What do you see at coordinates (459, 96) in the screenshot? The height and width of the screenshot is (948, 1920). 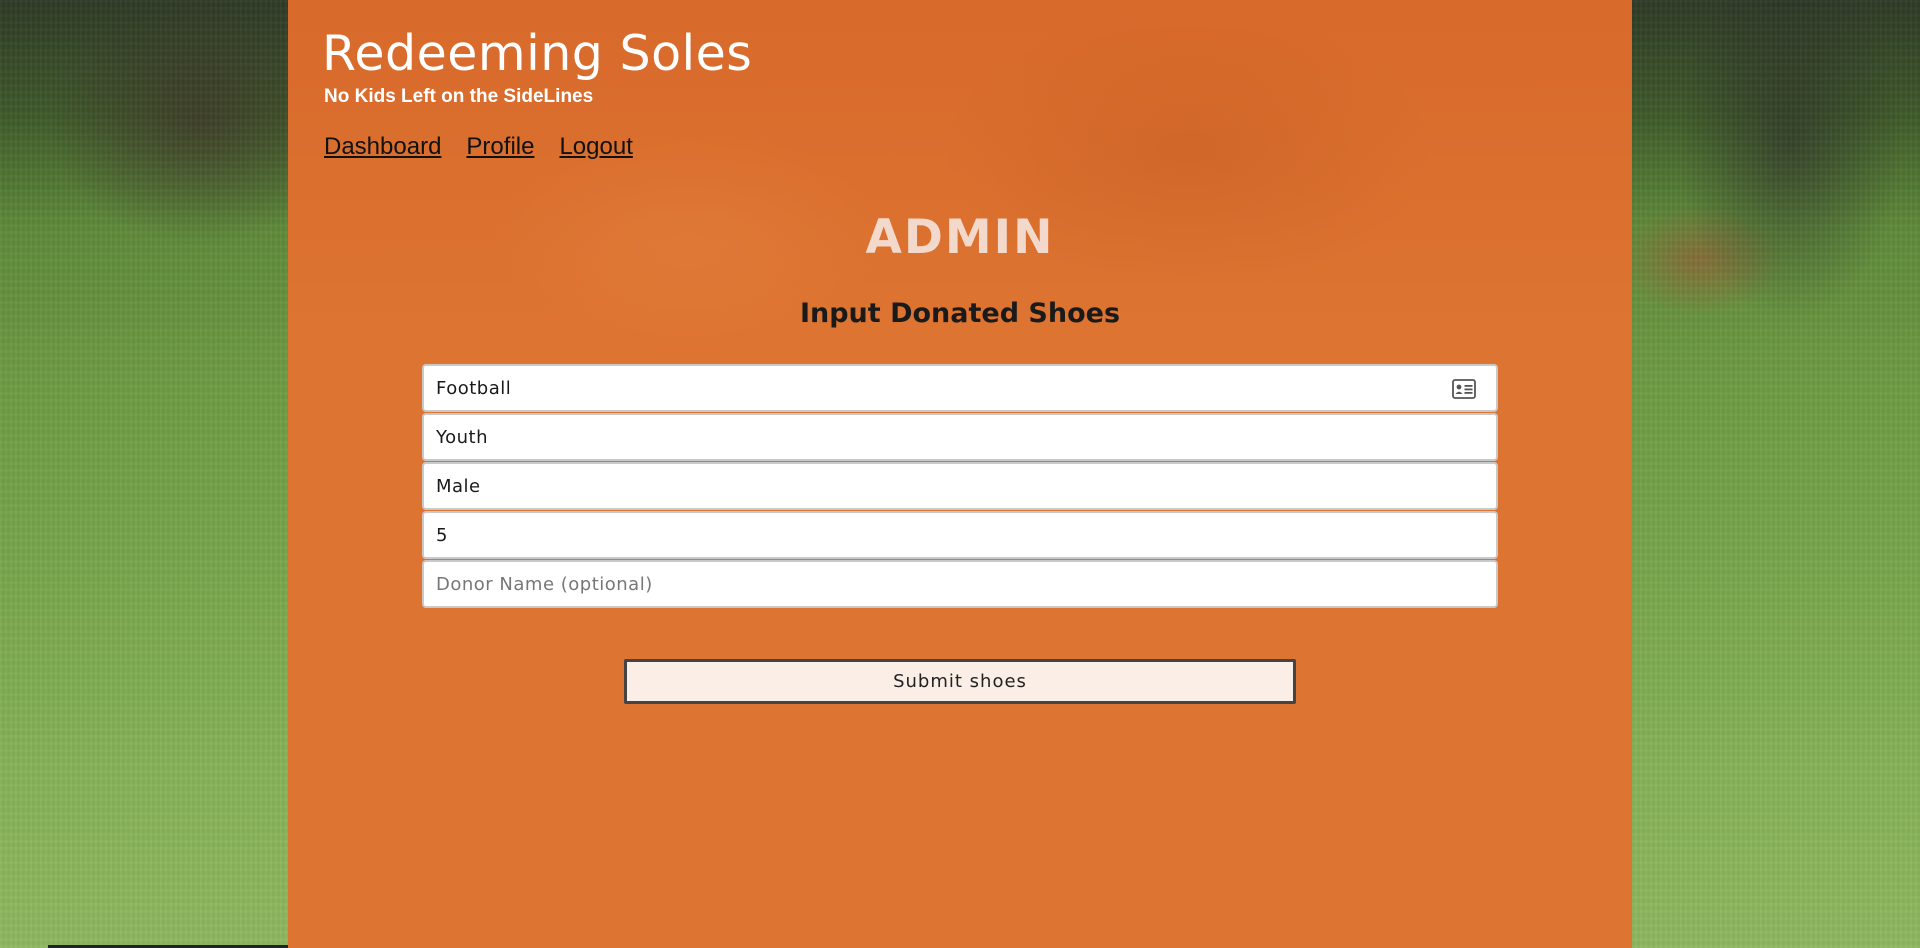 I see `site-tagline: No Kids Left on the SideLines` at bounding box center [459, 96].